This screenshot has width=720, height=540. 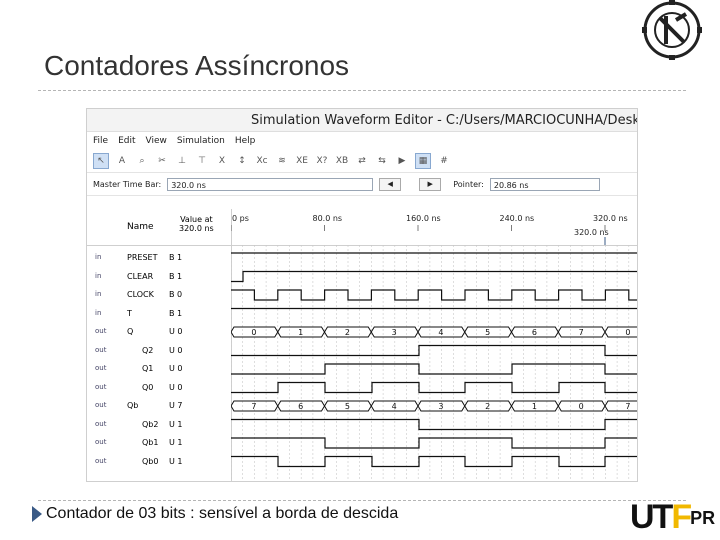 What do you see at coordinates (302, 161) in the screenshot?
I see `random-value-icon: XE` at bounding box center [302, 161].